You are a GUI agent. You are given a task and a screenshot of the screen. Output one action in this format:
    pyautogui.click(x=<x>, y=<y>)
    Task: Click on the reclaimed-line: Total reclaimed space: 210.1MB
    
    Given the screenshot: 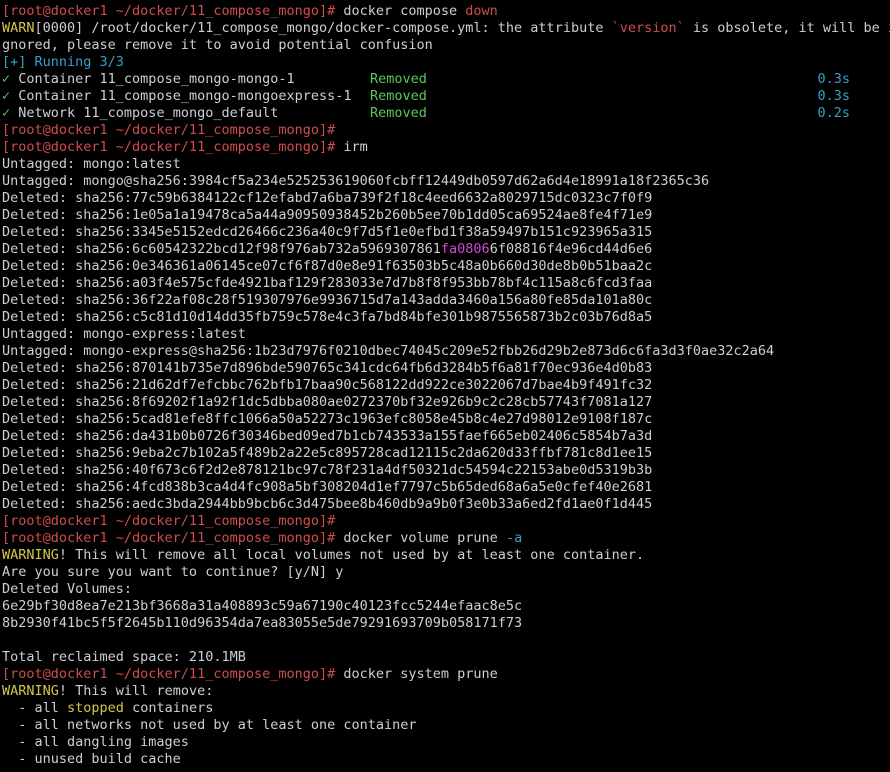 What is the action you would take?
    pyautogui.click(x=124, y=657)
    